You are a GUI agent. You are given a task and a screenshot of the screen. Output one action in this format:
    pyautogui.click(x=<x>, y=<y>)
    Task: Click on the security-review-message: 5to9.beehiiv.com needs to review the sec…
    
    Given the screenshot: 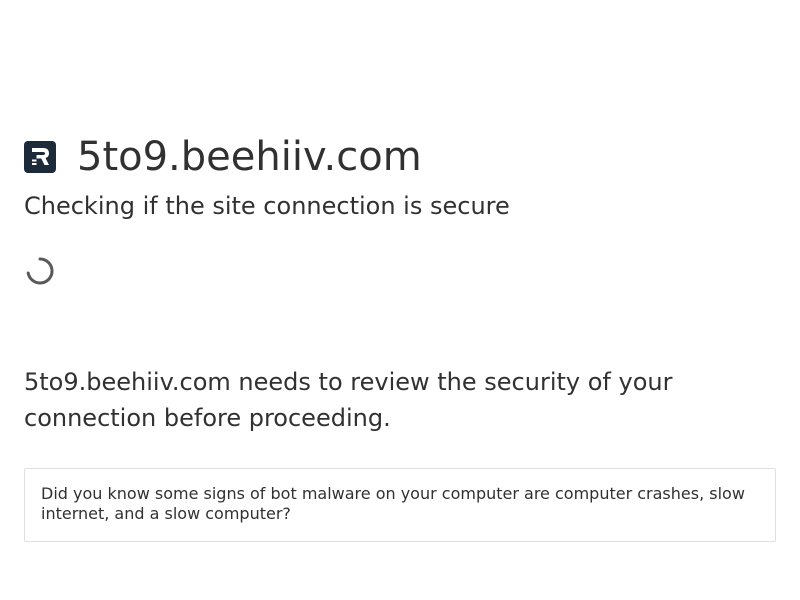 What is the action you would take?
    pyautogui.click(x=348, y=400)
    